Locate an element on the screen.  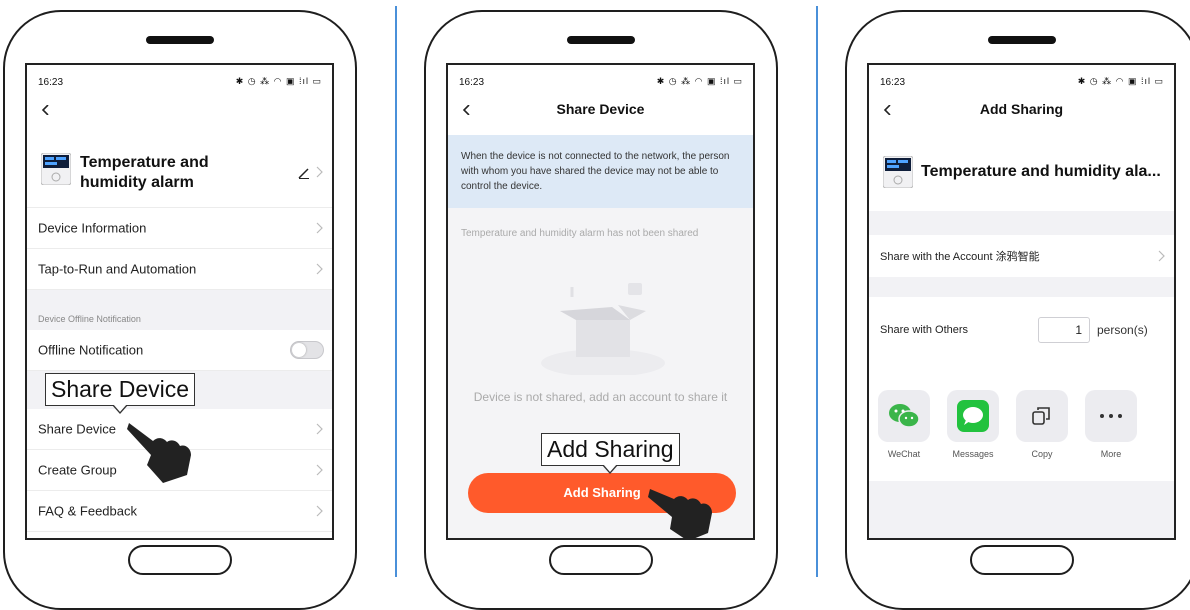
count-wrap: 1 person(s) is located at coordinates (1021, 330).